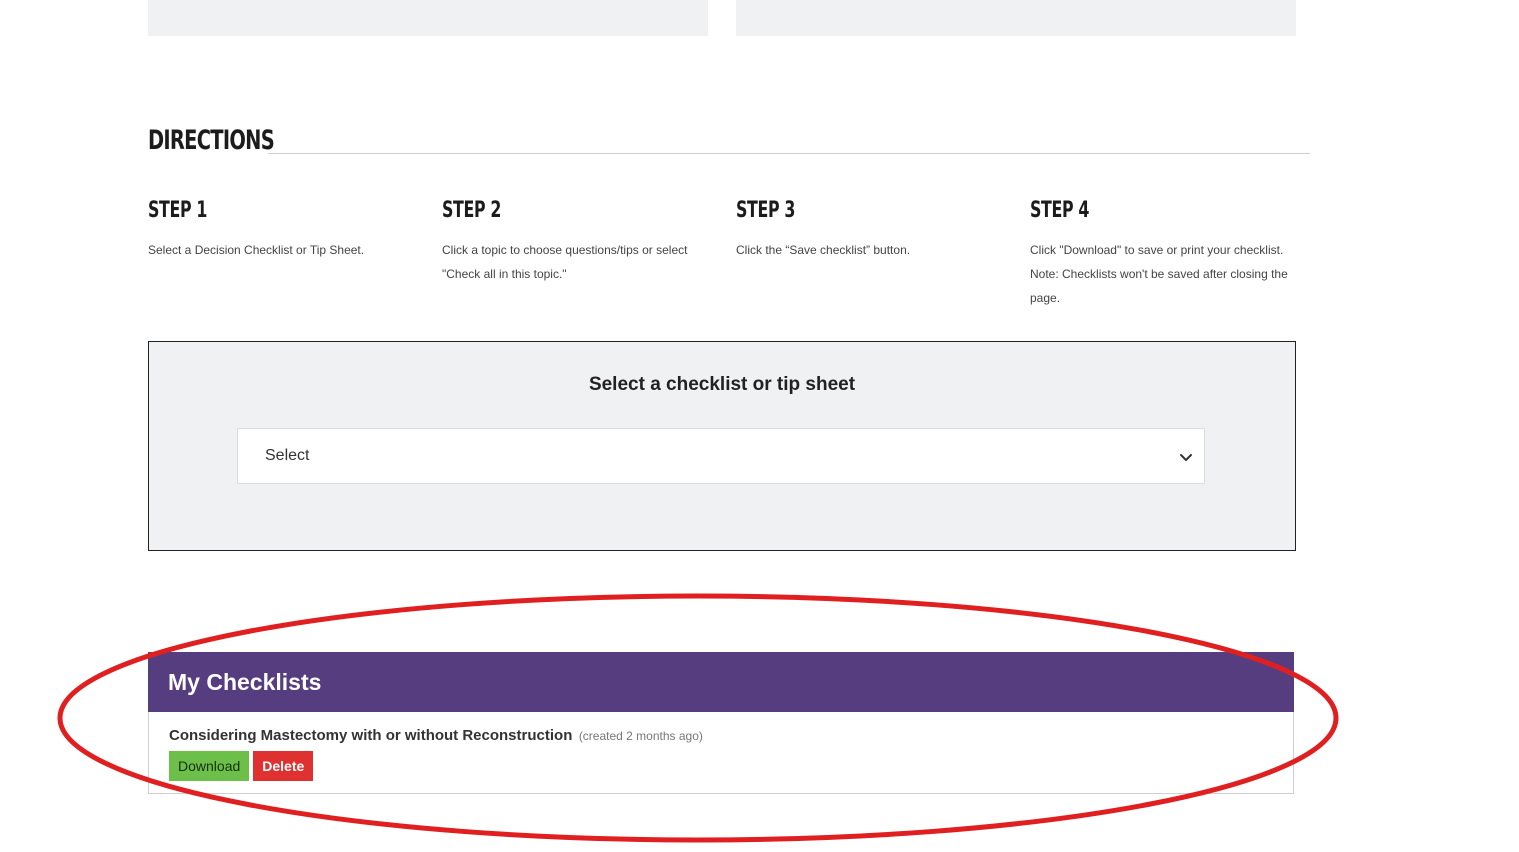  Describe the element at coordinates (428, 18) in the screenshot. I see `top-card-left` at that location.